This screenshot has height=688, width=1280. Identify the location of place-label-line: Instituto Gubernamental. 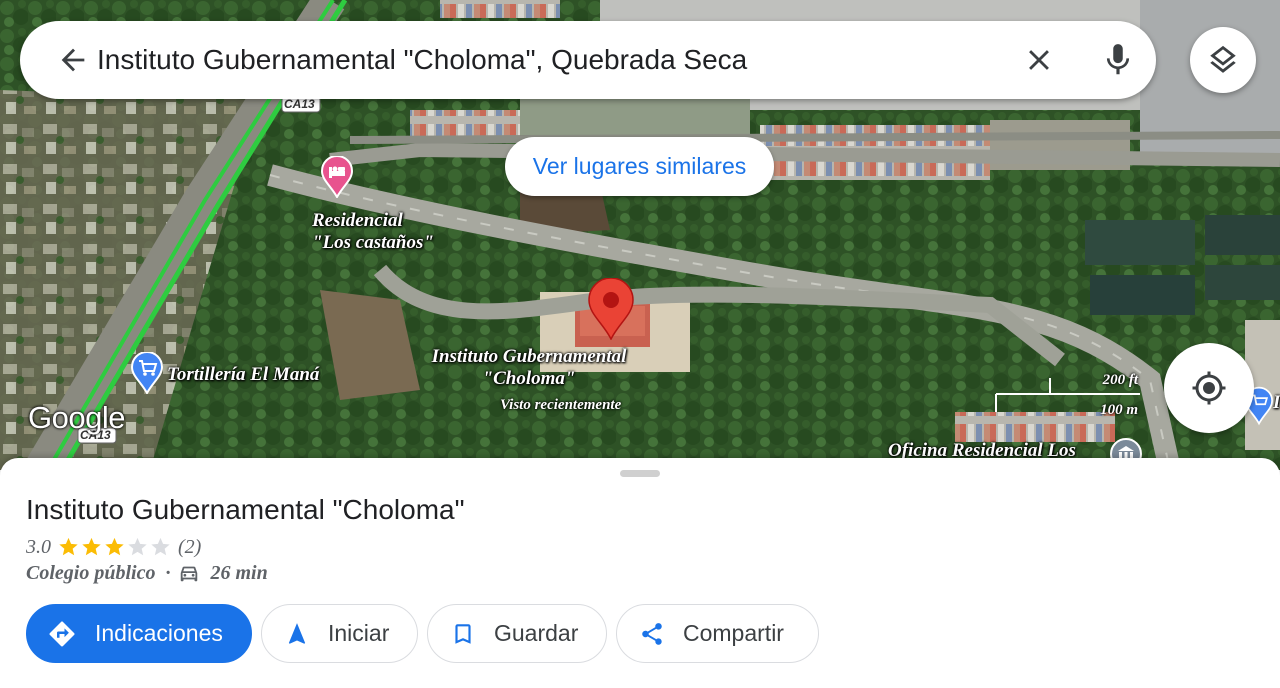
(529, 356).